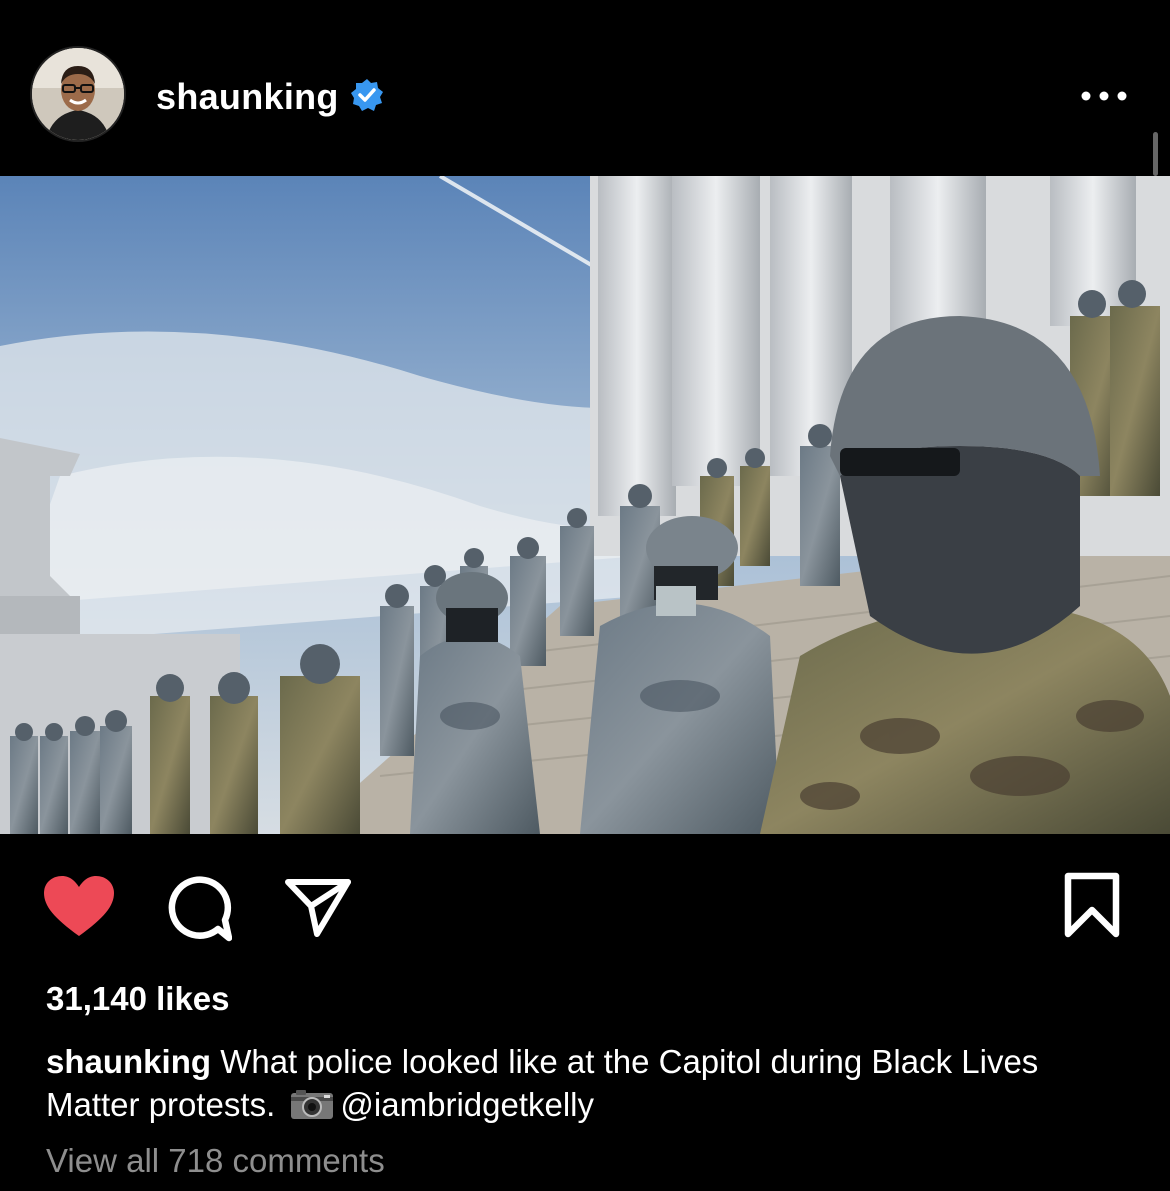 The image size is (1170, 1191). What do you see at coordinates (198, 909) in the screenshot?
I see `comment-icon` at bounding box center [198, 909].